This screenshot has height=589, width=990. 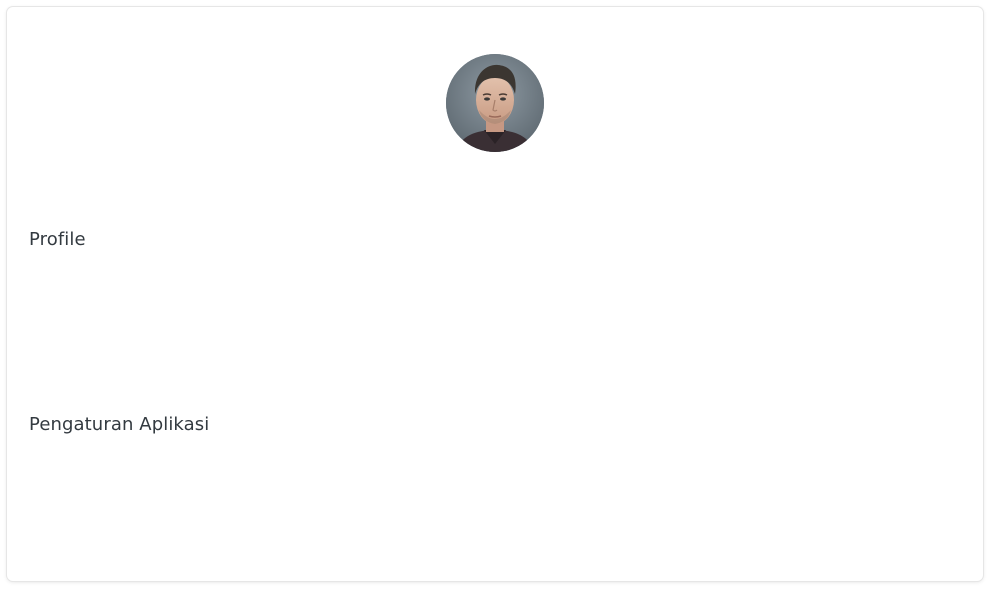 What do you see at coordinates (57, 240) in the screenshot?
I see `menu-item-profile: Profile` at bounding box center [57, 240].